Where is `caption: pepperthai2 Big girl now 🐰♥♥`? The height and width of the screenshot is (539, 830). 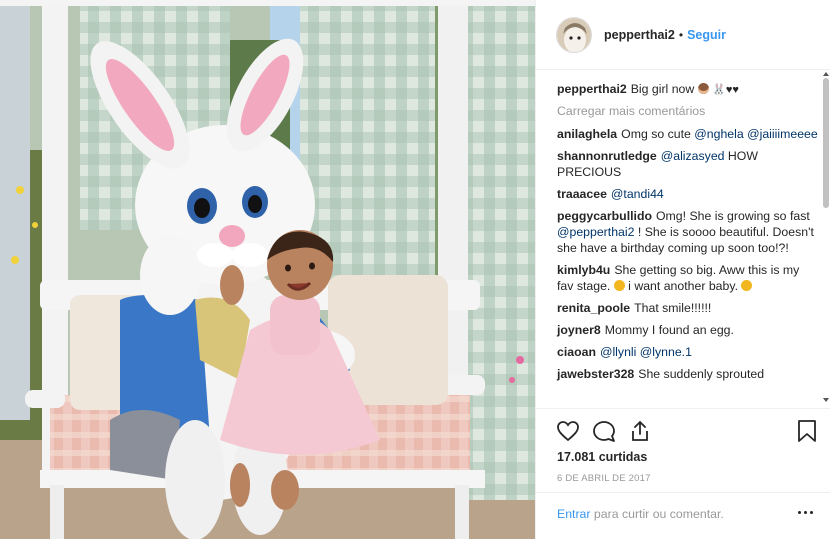 caption: pepperthai2 Big girl now 🐰♥♥ is located at coordinates (688, 89).